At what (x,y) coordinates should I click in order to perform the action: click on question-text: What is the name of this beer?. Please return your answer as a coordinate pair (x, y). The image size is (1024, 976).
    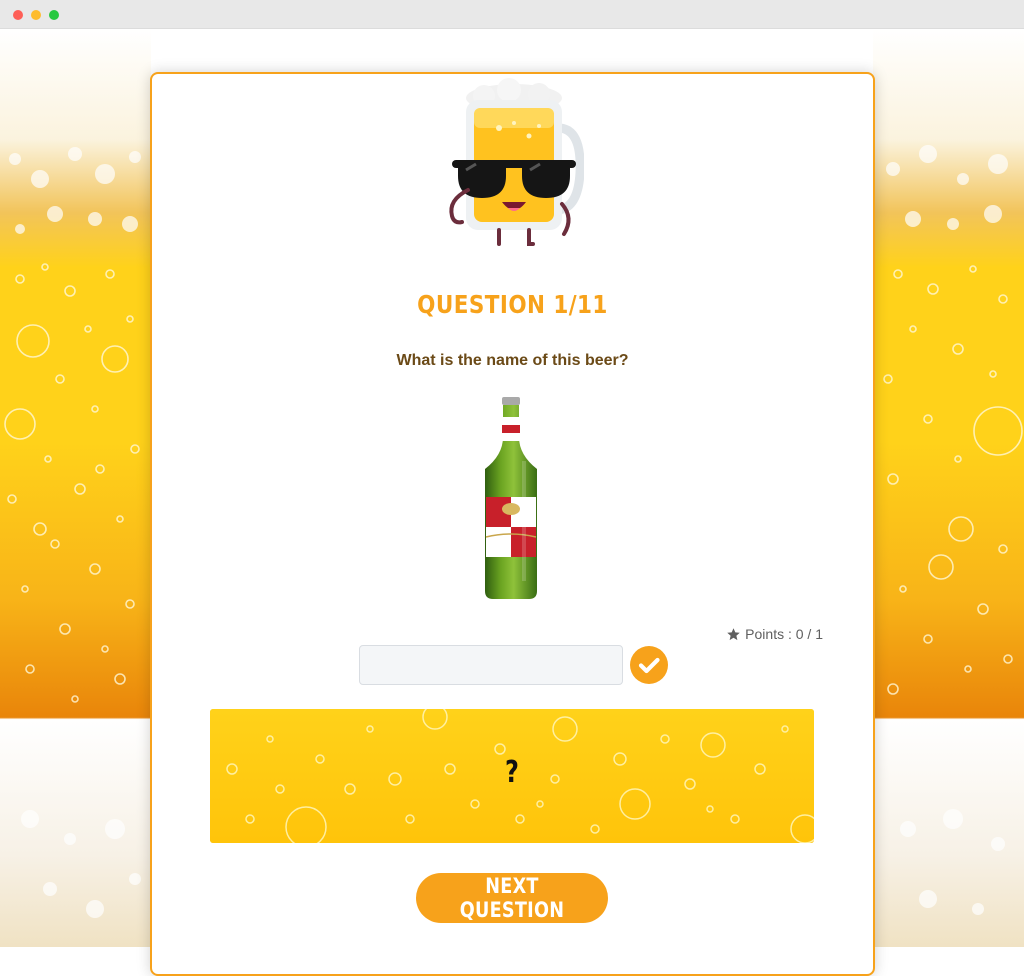
    Looking at the image, I should click on (512, 360).